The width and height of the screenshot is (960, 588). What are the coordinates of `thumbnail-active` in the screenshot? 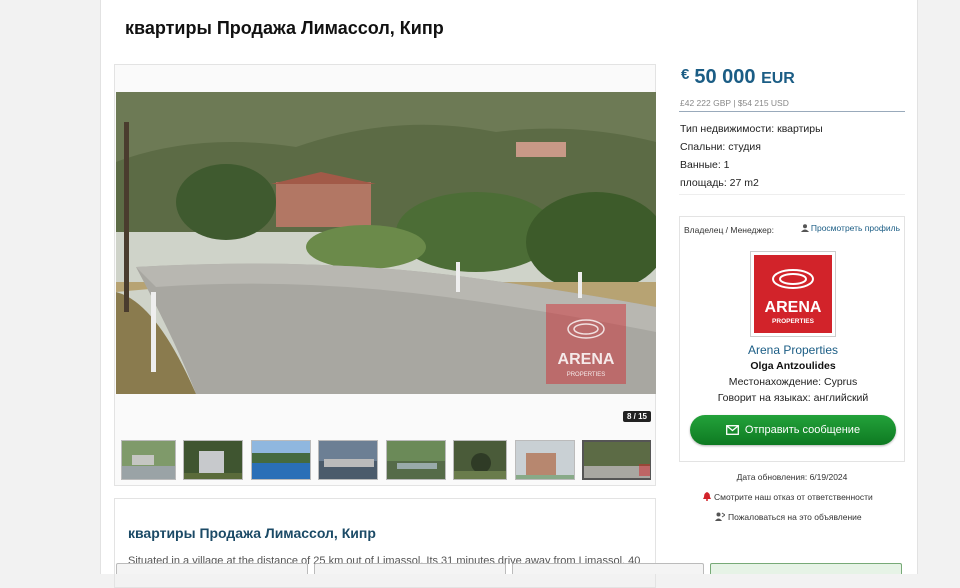 It's located at (616, 460).